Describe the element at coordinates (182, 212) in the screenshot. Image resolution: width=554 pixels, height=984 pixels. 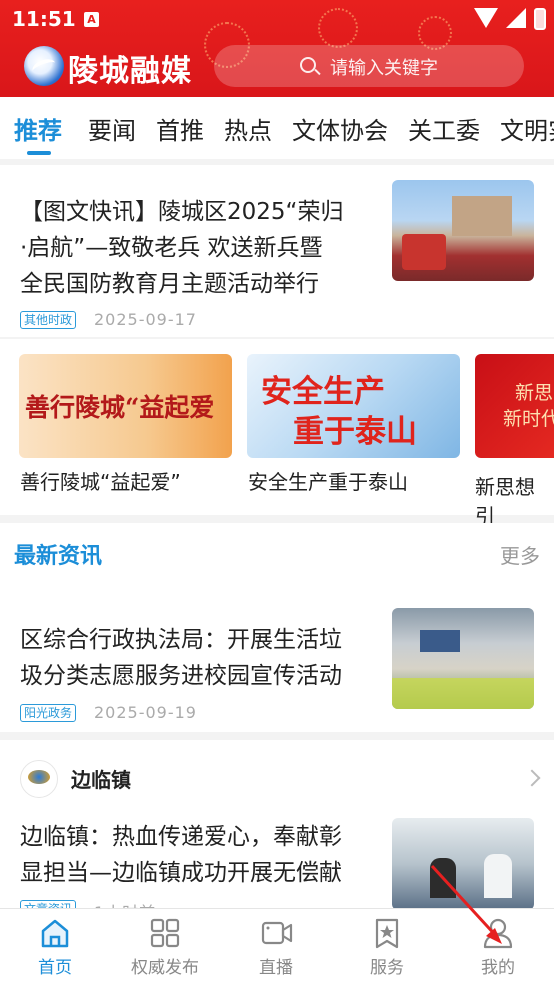
I see `news-title-line: 【图文快讯】陵城区2025“荣归` at that location.